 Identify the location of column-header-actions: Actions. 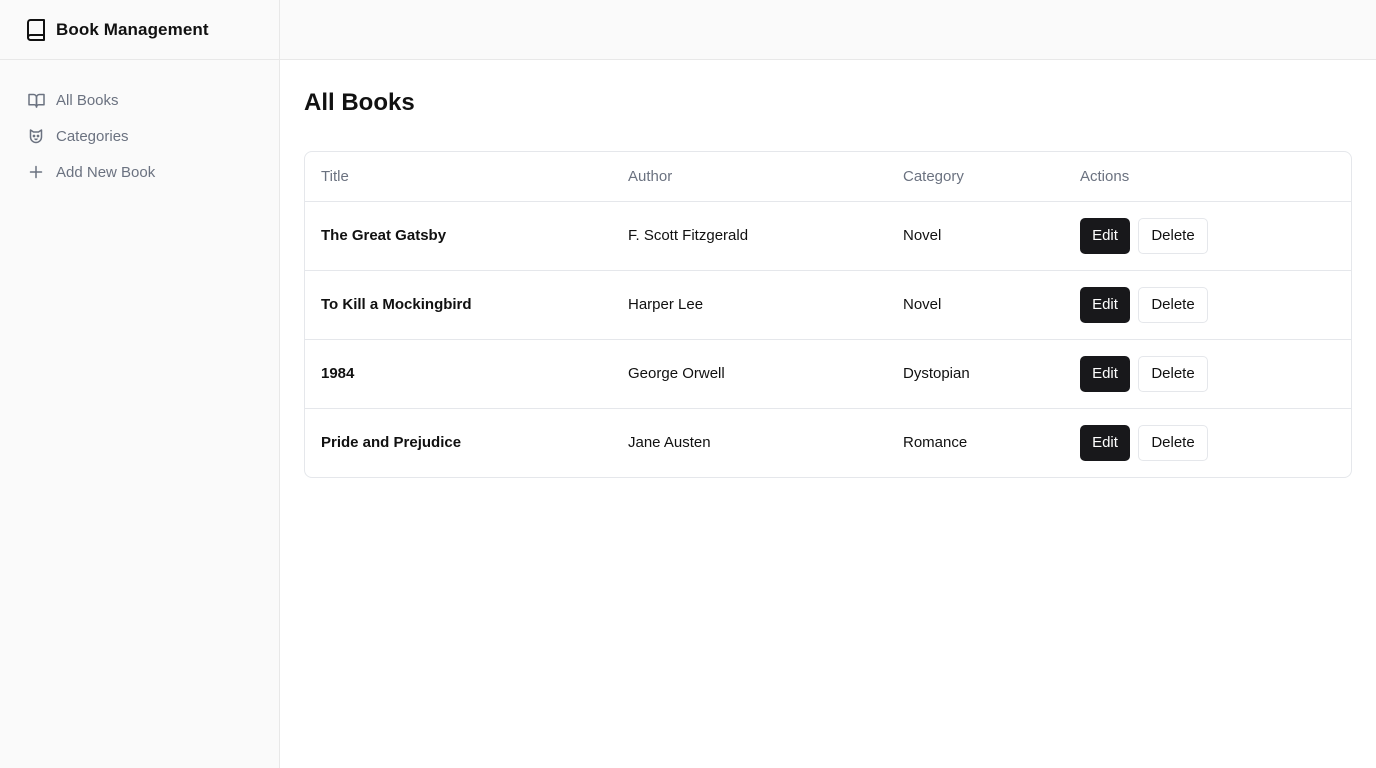
(1207, 177).